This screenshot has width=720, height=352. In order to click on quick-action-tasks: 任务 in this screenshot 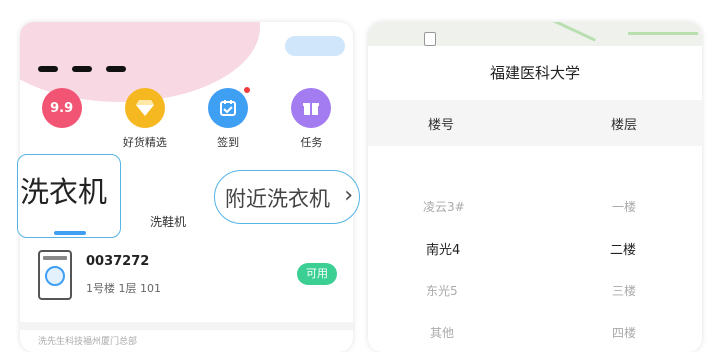, I will do `click(311, 119)`.